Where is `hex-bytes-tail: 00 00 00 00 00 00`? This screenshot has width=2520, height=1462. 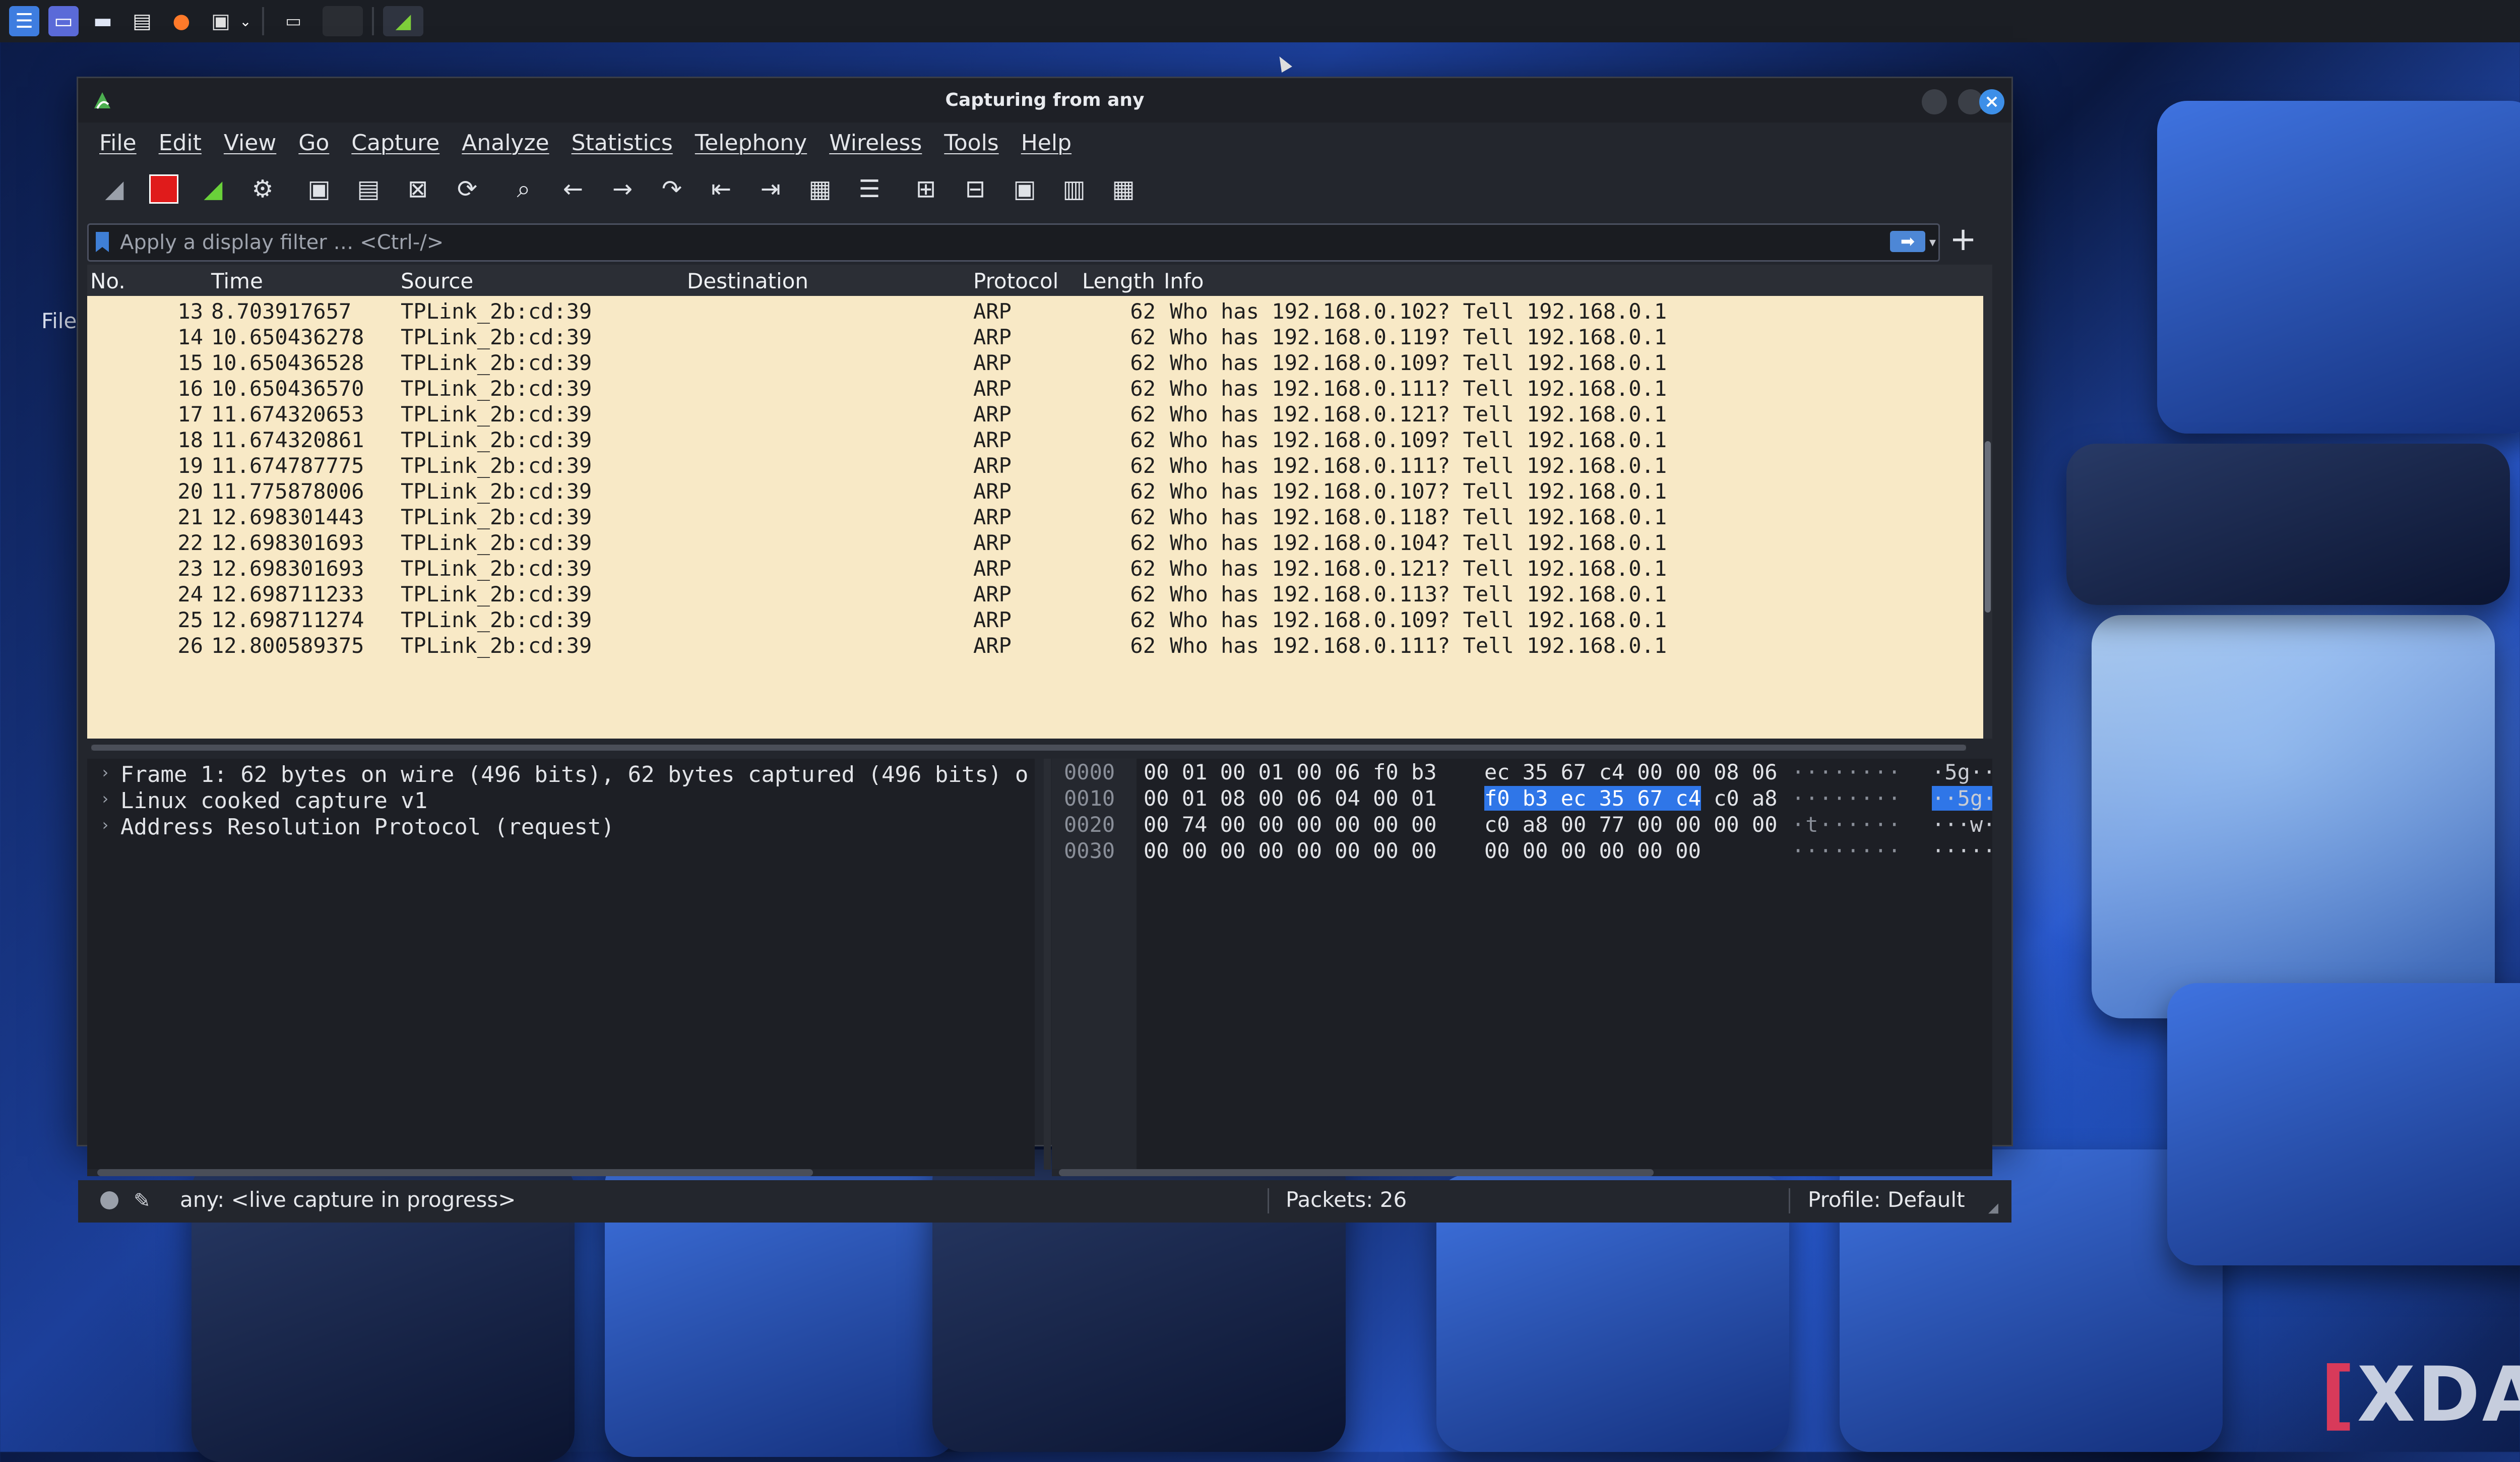
hex-bytes-tail: 00 00 00 00 00 00 is located at coordinates (1592, 851).